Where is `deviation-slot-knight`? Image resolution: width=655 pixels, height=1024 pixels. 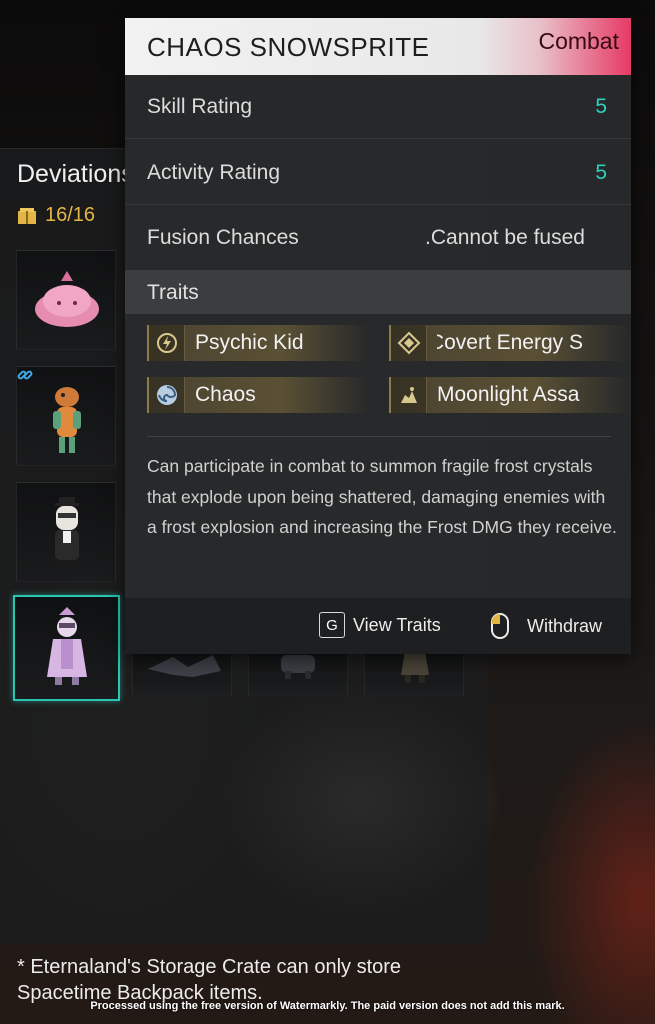
deviation-slot-knight is located at coordinates (414, 672).